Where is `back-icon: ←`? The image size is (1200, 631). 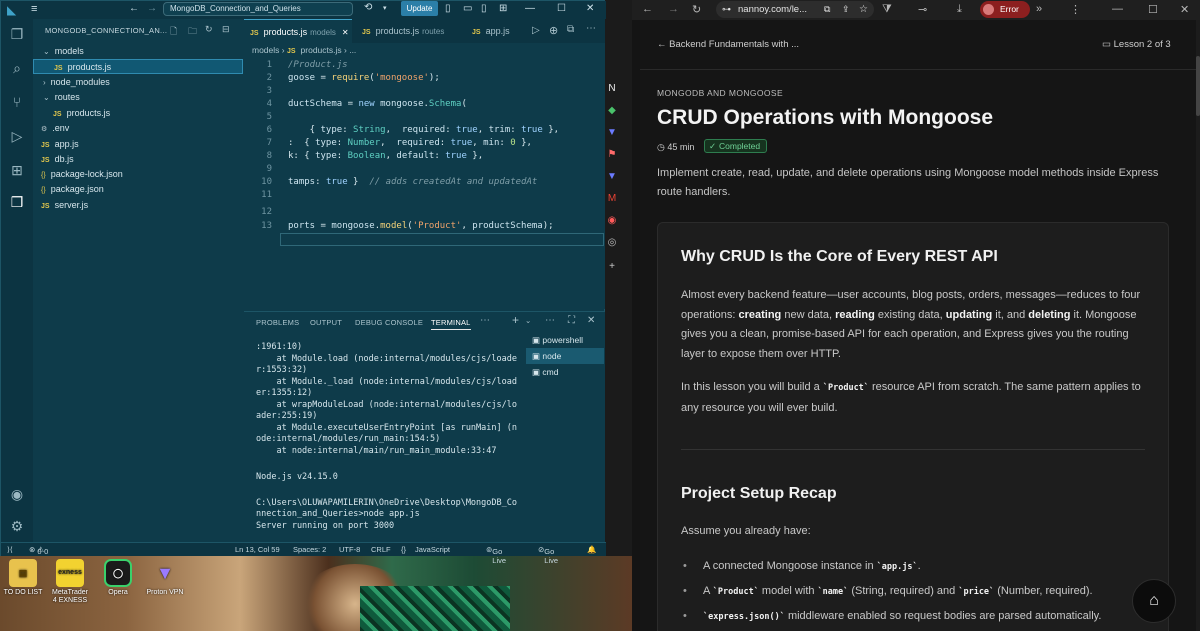
back-icon: ← is located at coordinates (647, 9).